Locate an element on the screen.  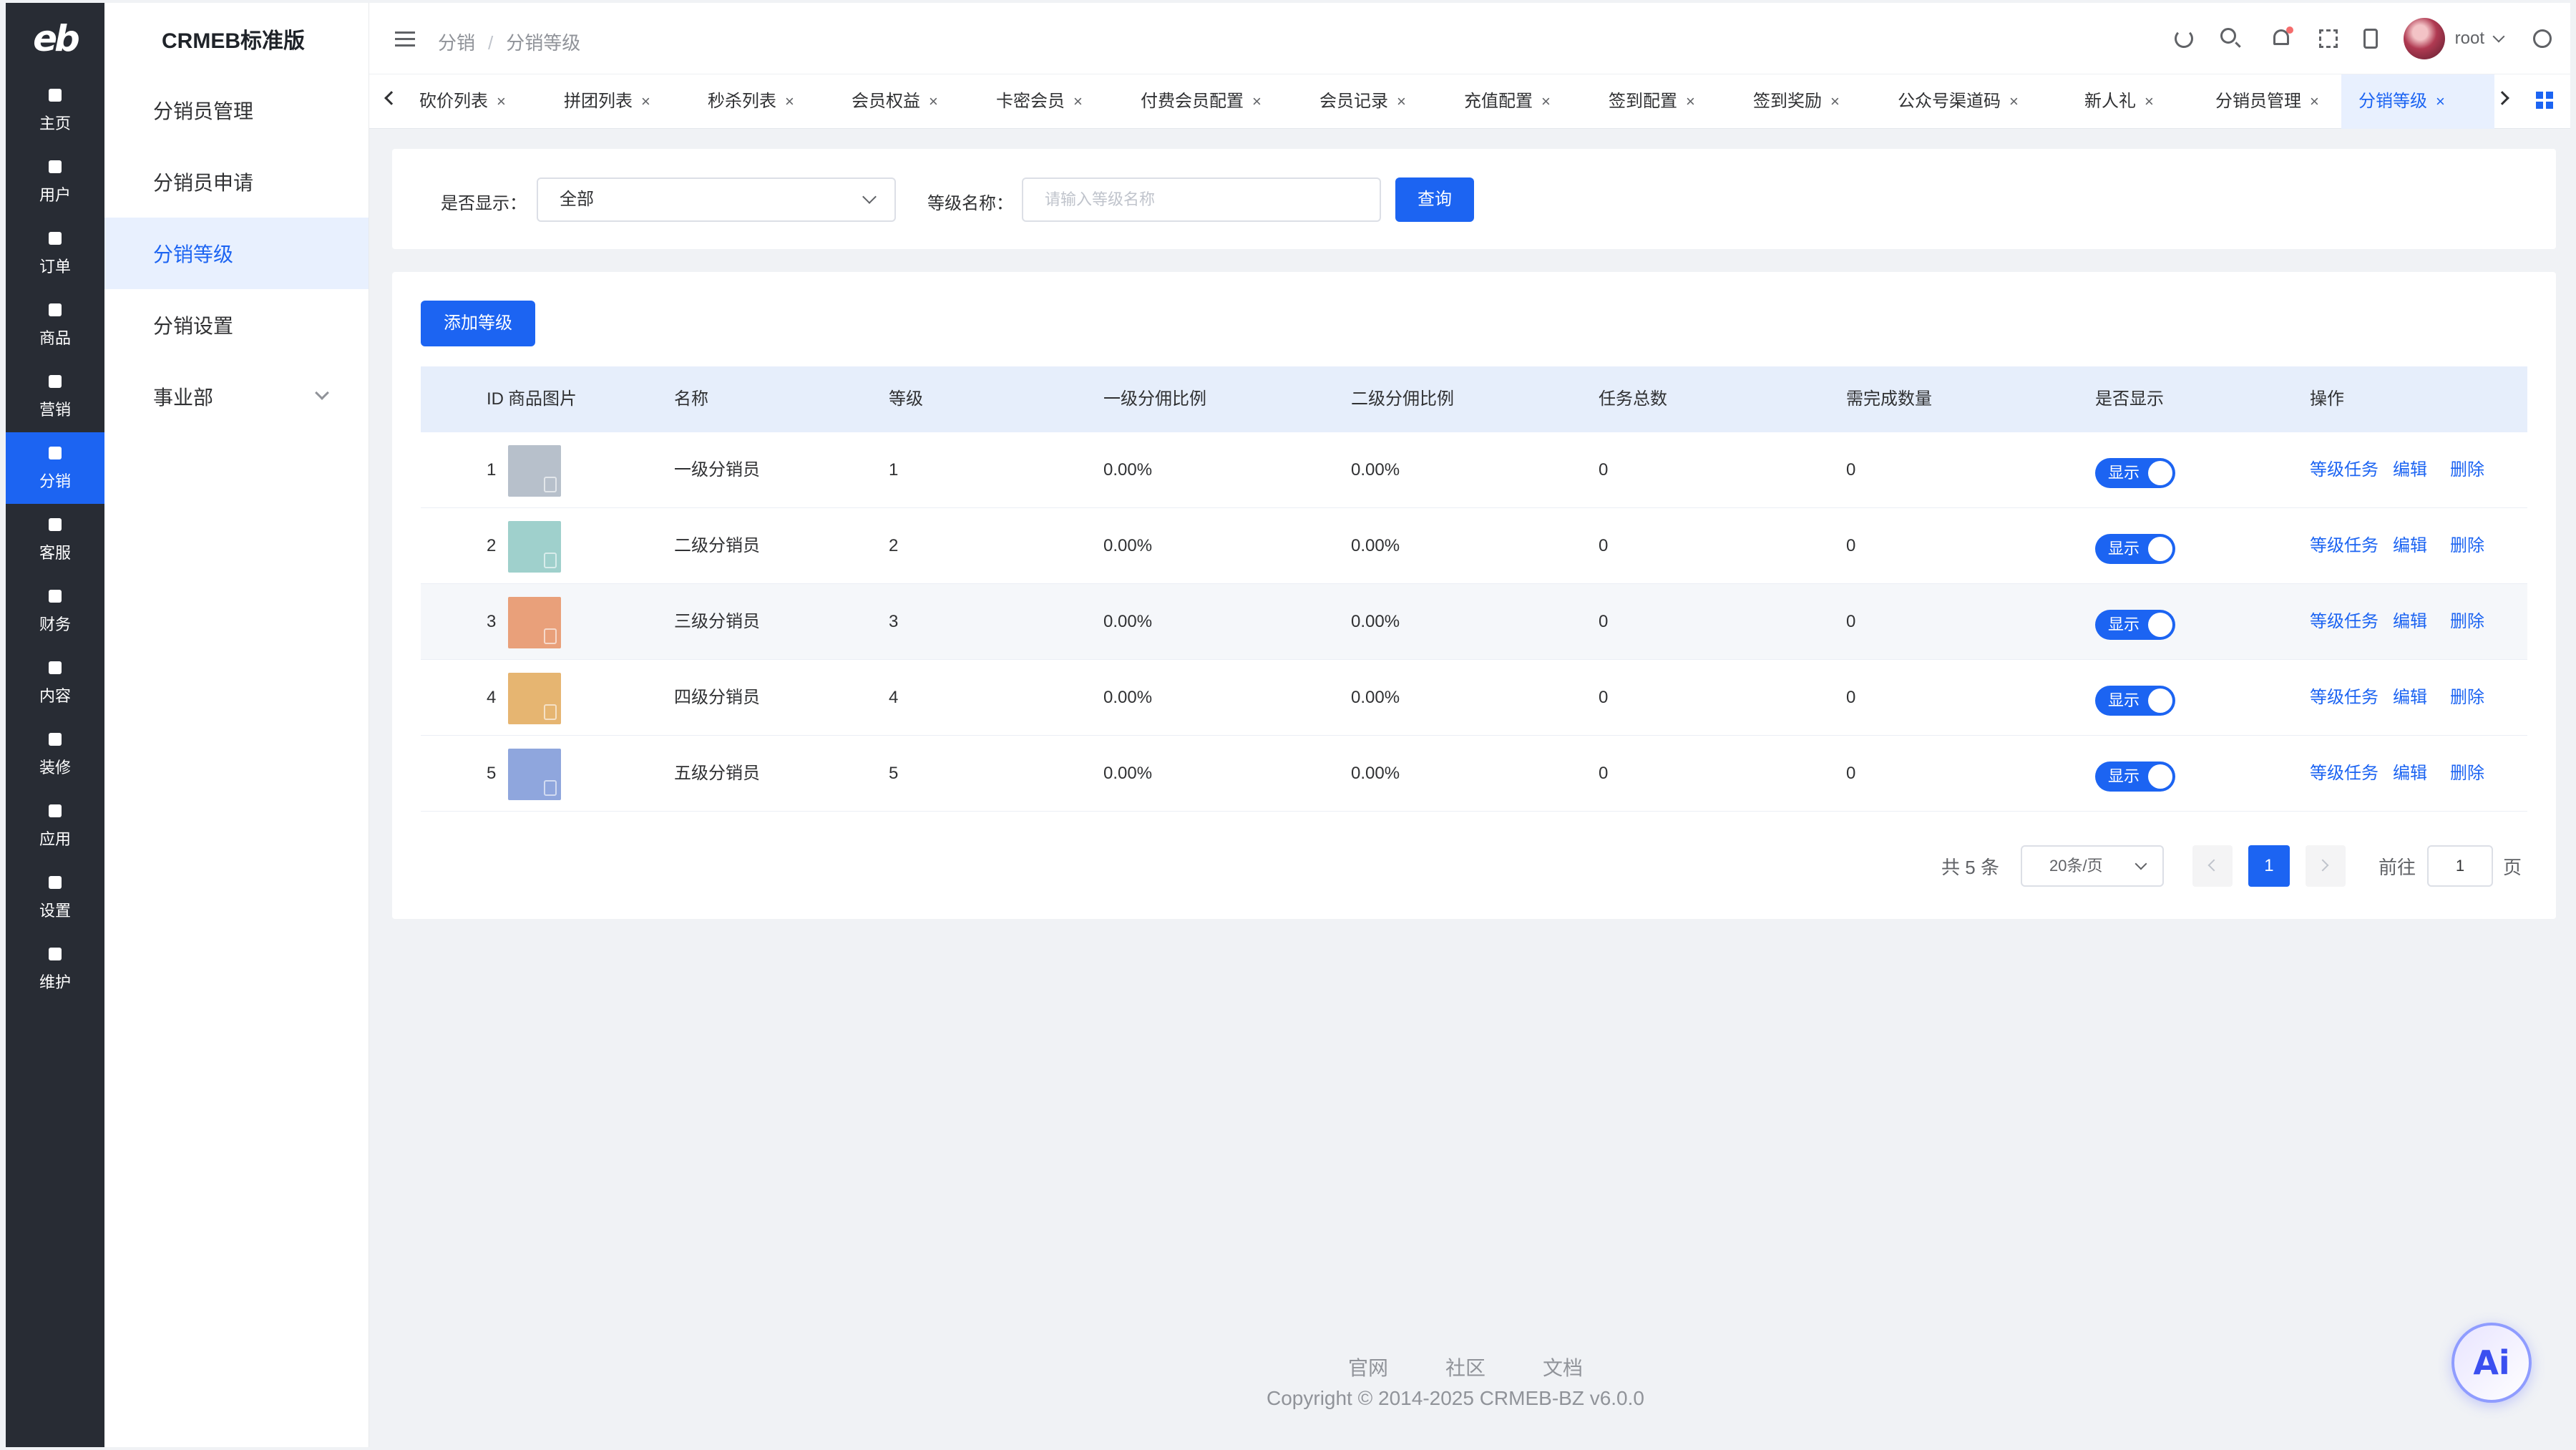
footer-link-docs: 文档 is located at coordinates (1563, 1367).